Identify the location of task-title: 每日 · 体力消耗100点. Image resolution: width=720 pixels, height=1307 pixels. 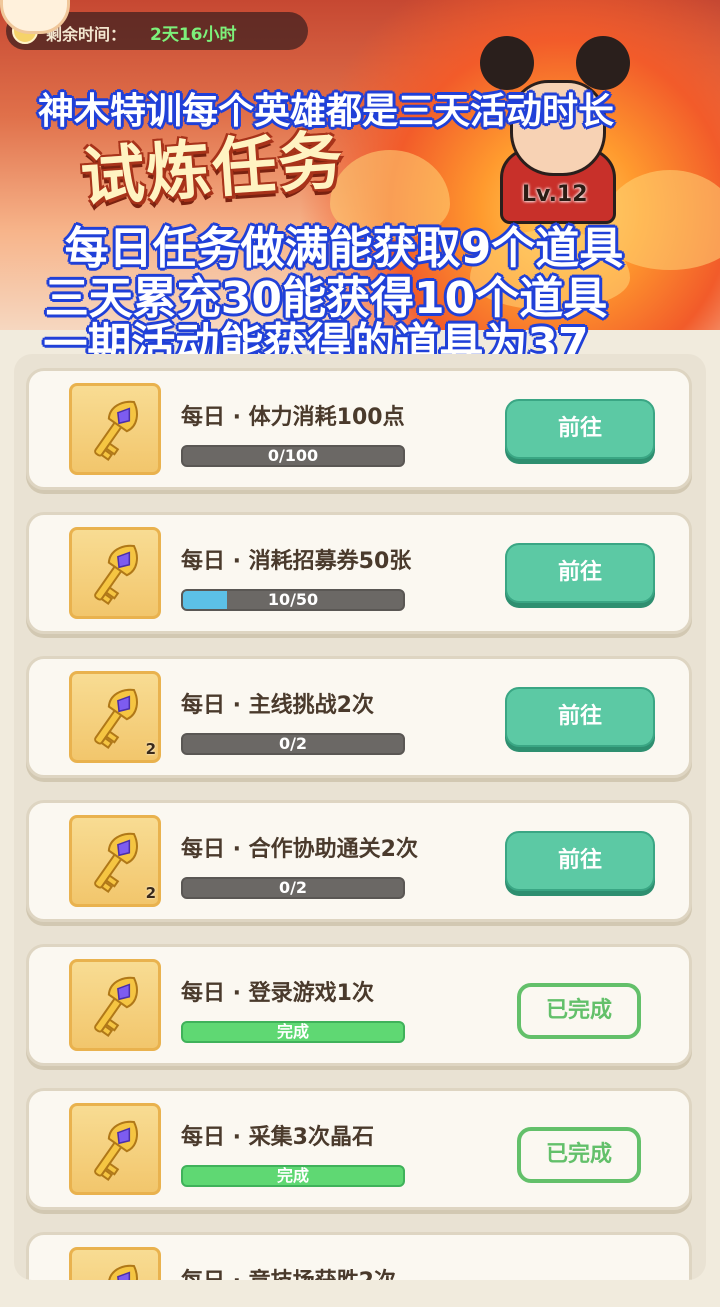
(293, 417).